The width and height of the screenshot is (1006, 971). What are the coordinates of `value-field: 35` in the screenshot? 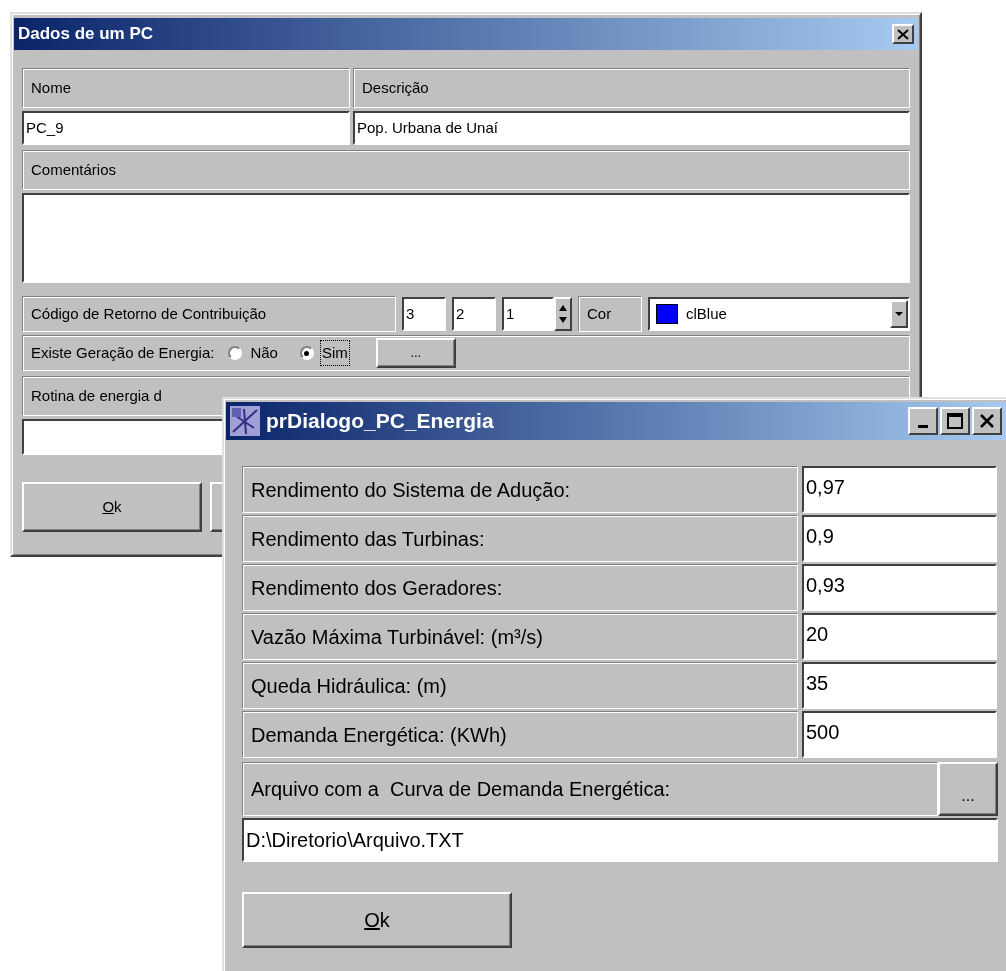 It's located at (899, 685).